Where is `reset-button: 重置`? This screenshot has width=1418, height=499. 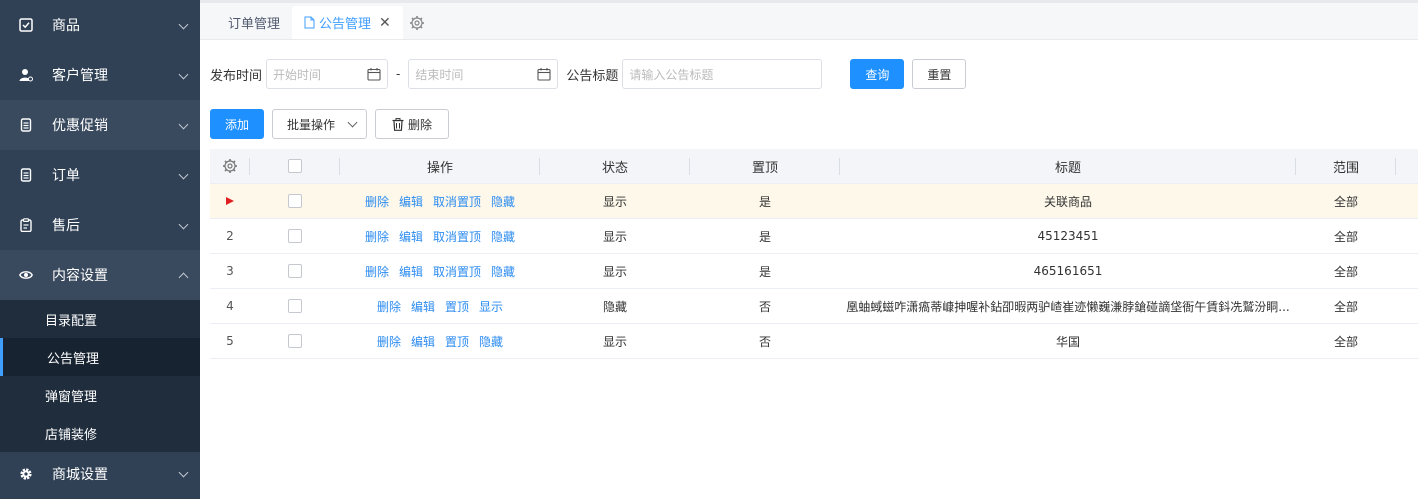 reset-button: 重置 is located at coordinates (939, 74).